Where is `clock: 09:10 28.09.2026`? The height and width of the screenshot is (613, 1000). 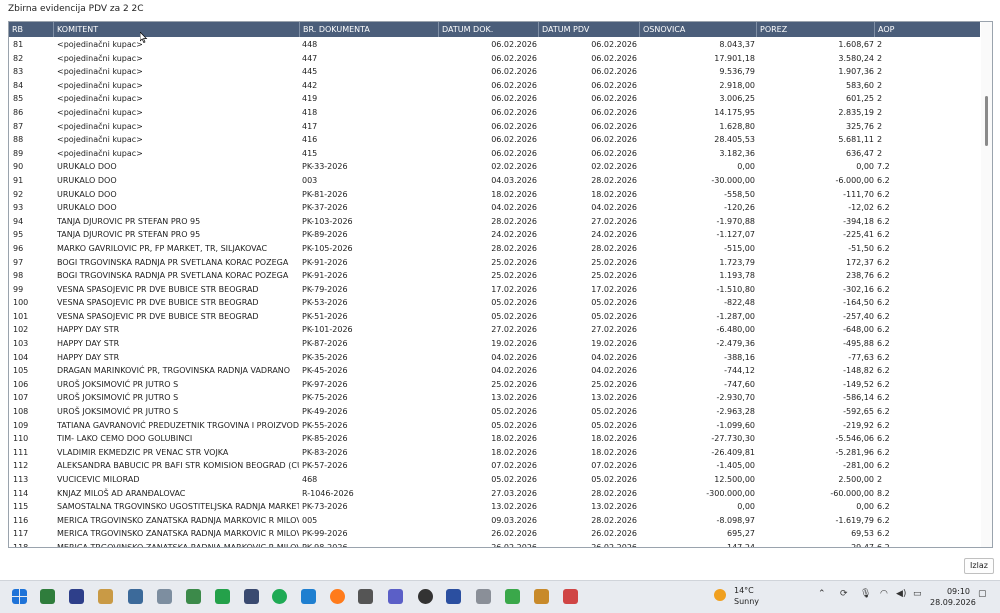
clock: 09:10 28.09.2026 is located at coordinates (953, 597).